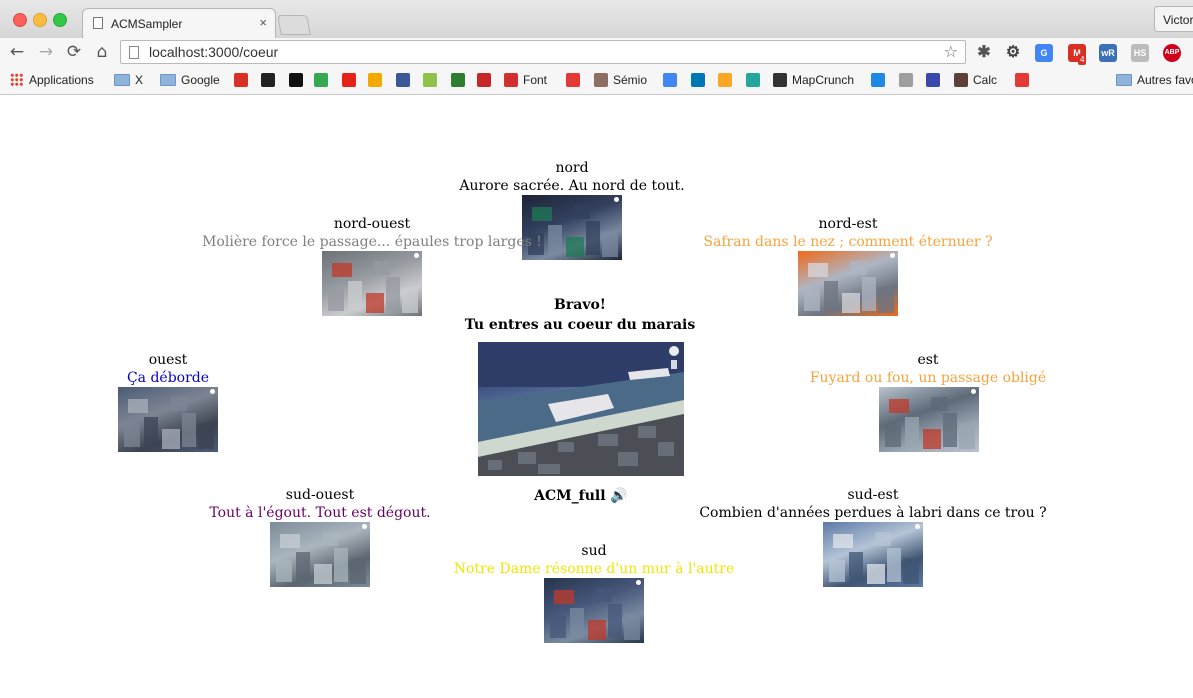  What do you see at coordinates (580, 305) in the screenshot?
I see `bravo-heading: Bravo!` at bounding box center [580, 305].